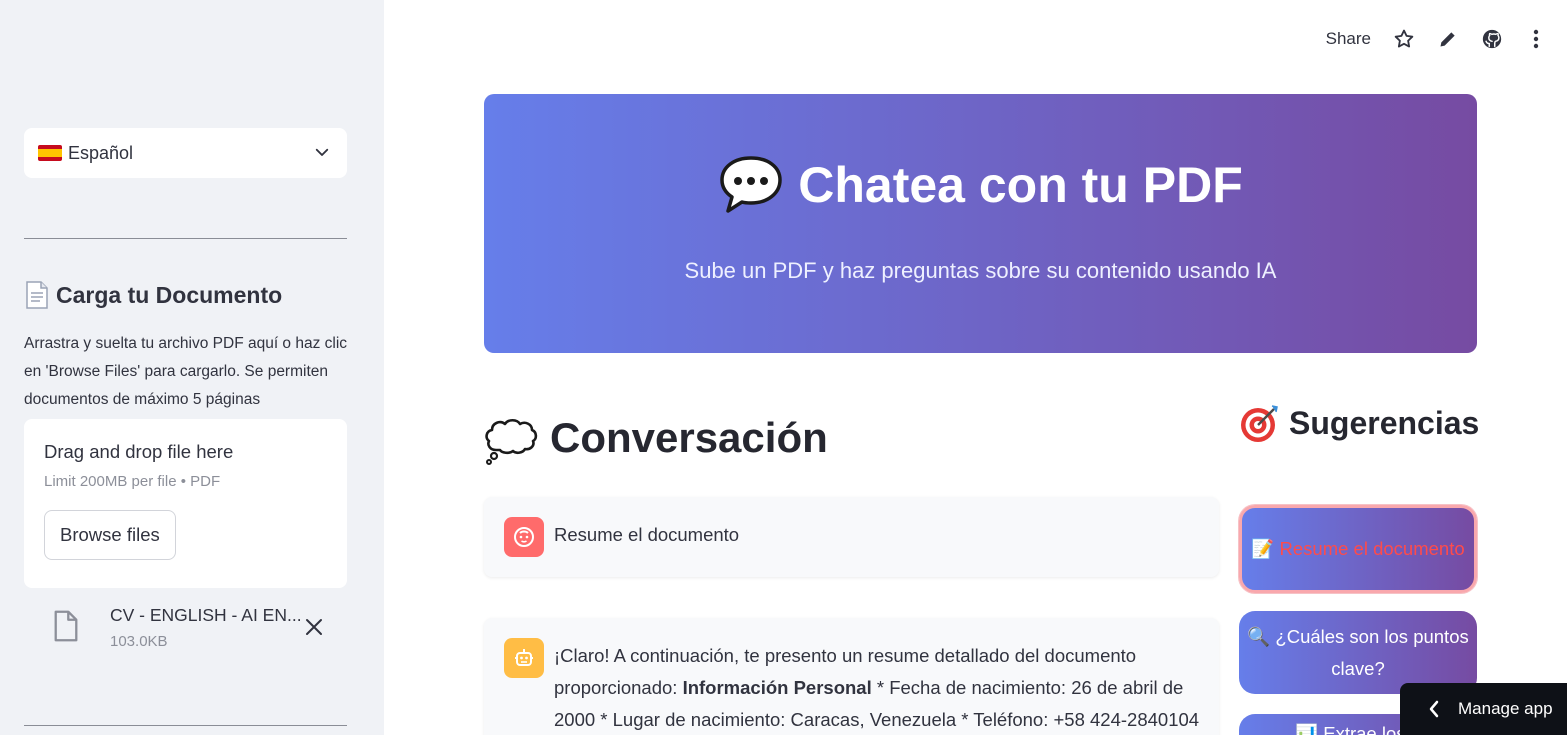 Image resolution: width=1567 pixels, height=735 pixels. I want to click on speech-bubble-icon, so click(751, 184).